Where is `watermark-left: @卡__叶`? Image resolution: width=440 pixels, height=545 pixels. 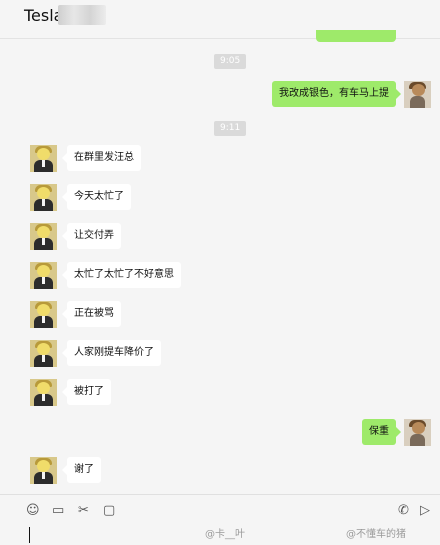
watermark-left: @卡__叶 is located at coordinates (225, 534).